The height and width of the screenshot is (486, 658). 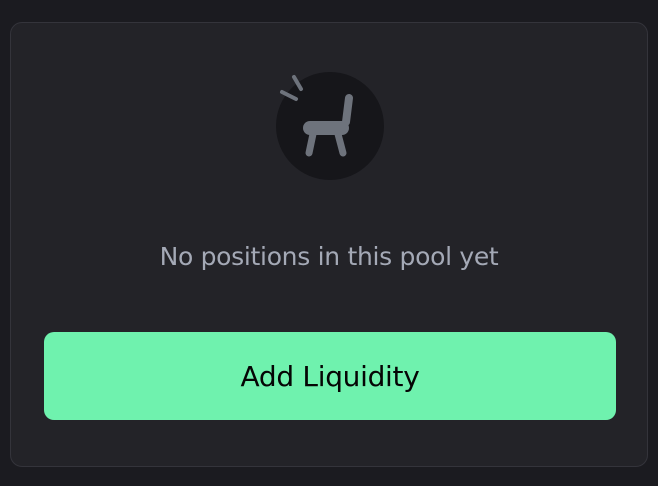 What do you see at coordinates (316, 116) in the screenshot?
I see `broken-chair-icon` at bounding box center [316, 116].